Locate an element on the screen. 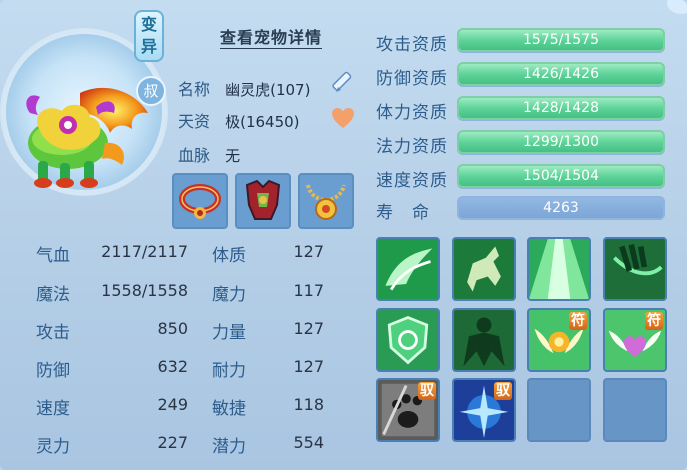 This screenshot has width=687, height=470. attr-label: 速度 is located at coordinates (53, 409).